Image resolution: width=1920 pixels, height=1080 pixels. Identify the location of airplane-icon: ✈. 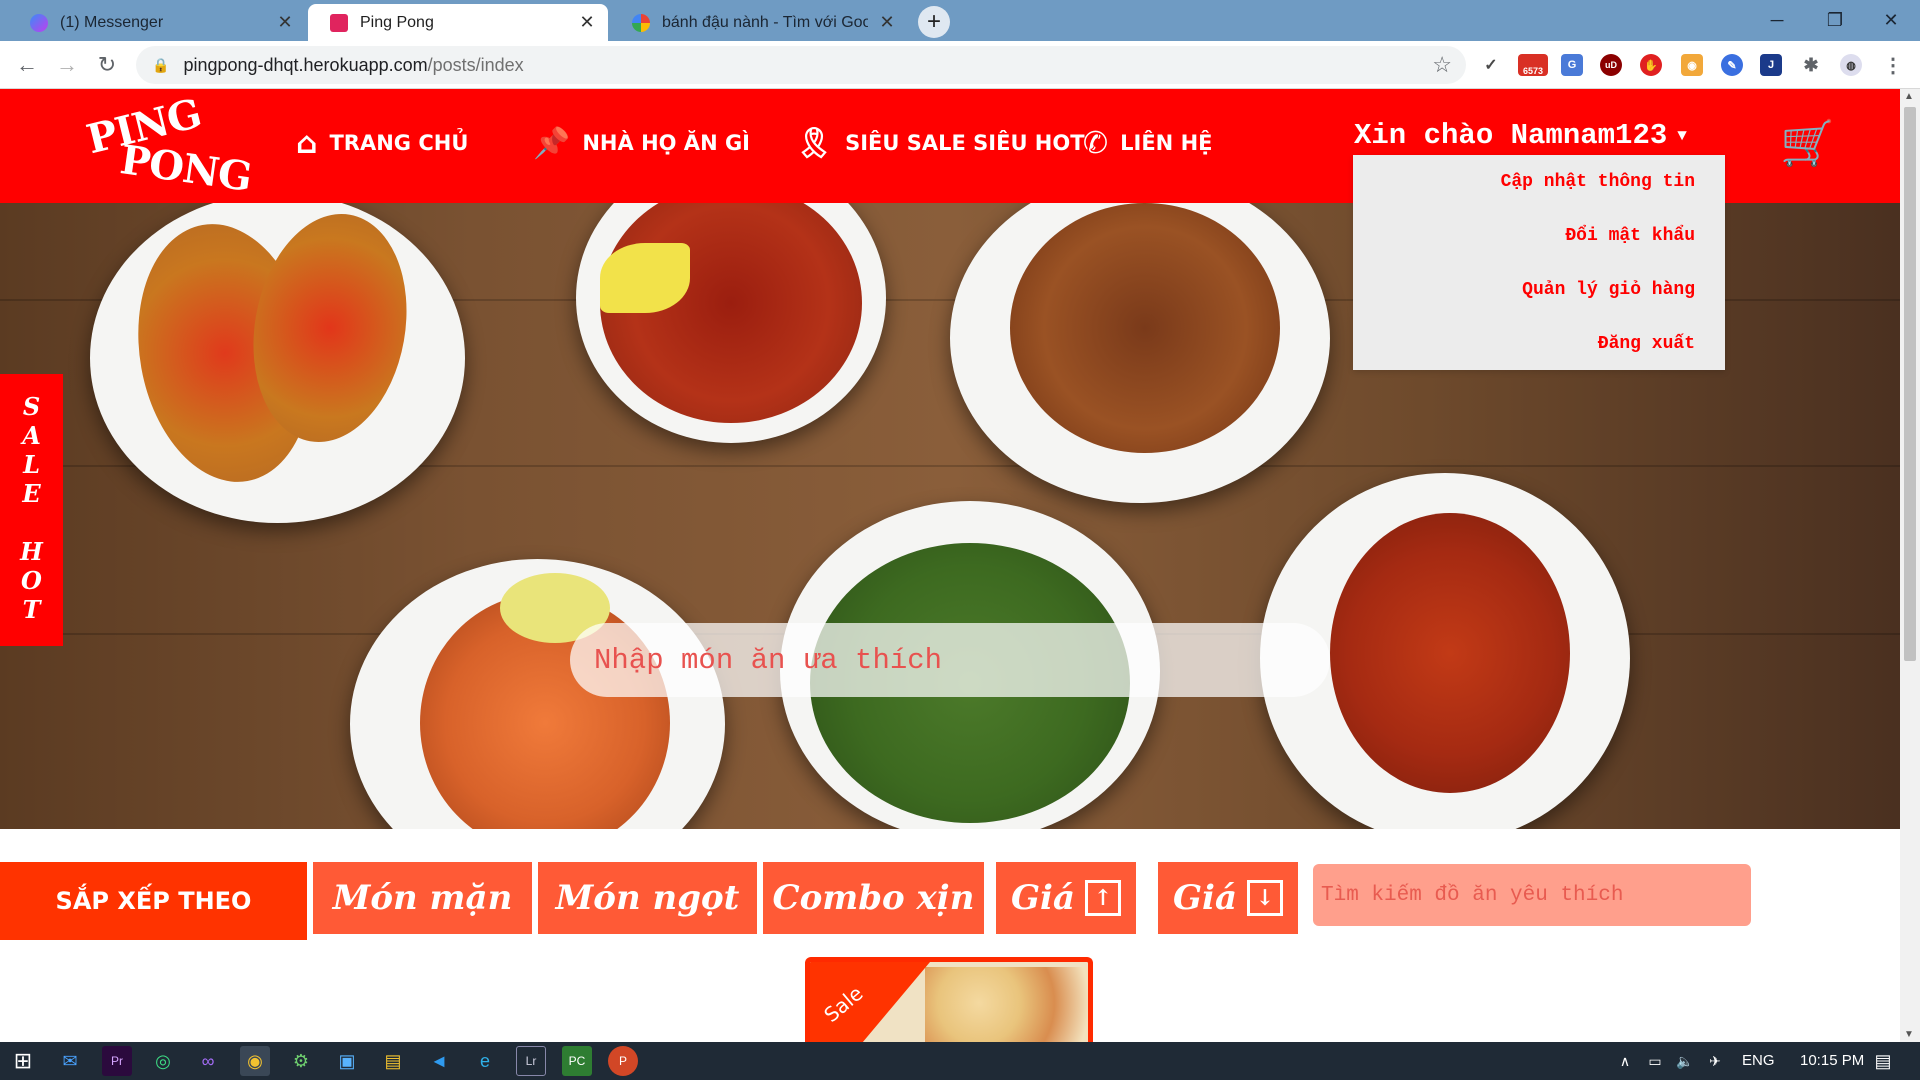
(1715, 1061).